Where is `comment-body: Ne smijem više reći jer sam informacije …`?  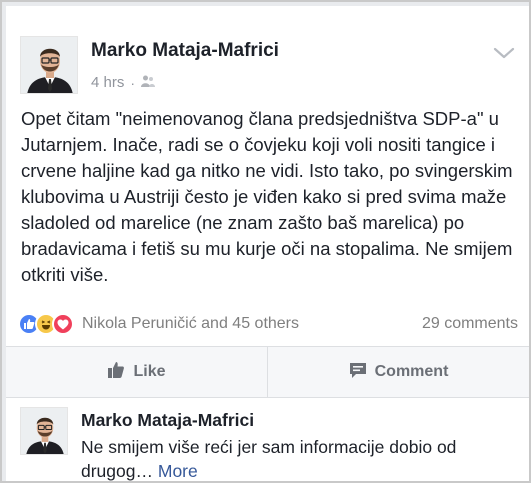
comment-body: Ne smijem više reći jer sam informacije … is located at coordinates (269, 459).